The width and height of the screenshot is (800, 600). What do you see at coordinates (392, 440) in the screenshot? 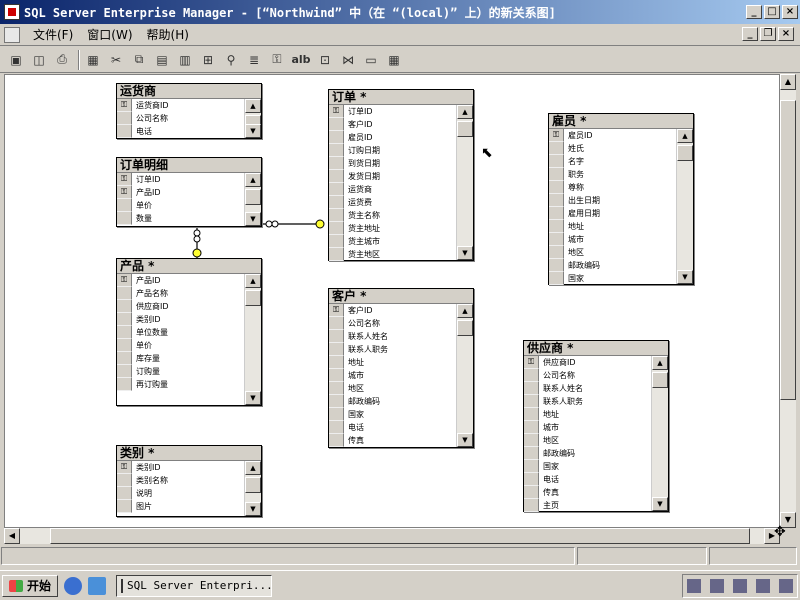
I see `column-row: 传真` at bounding box center [392, 440].